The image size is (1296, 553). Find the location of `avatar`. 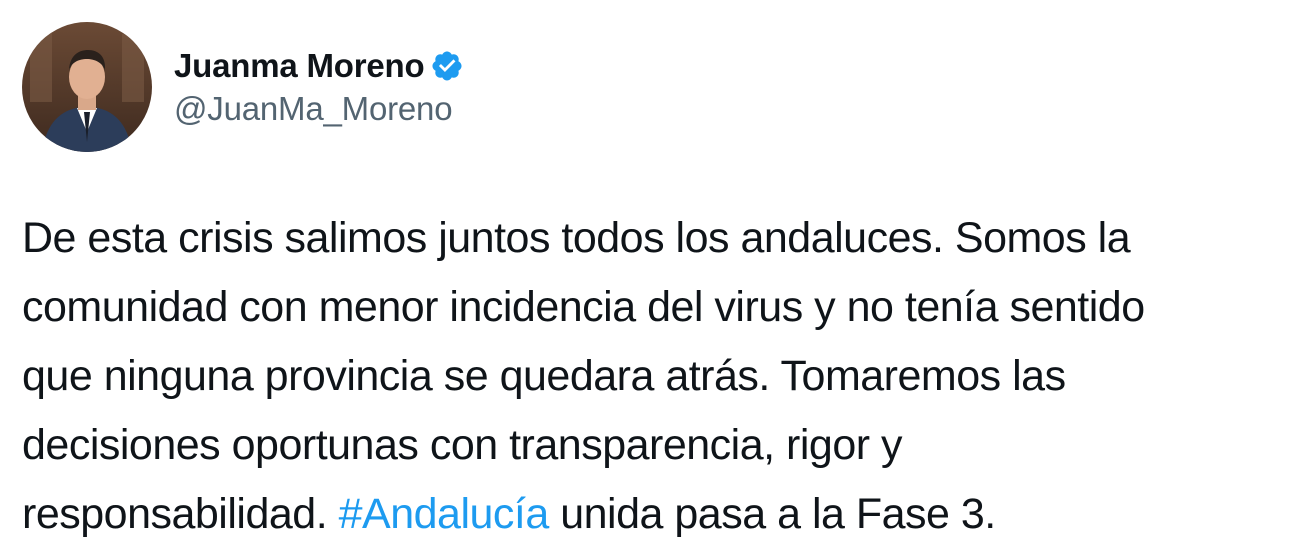

avatar is located at coordinates (87, 87).